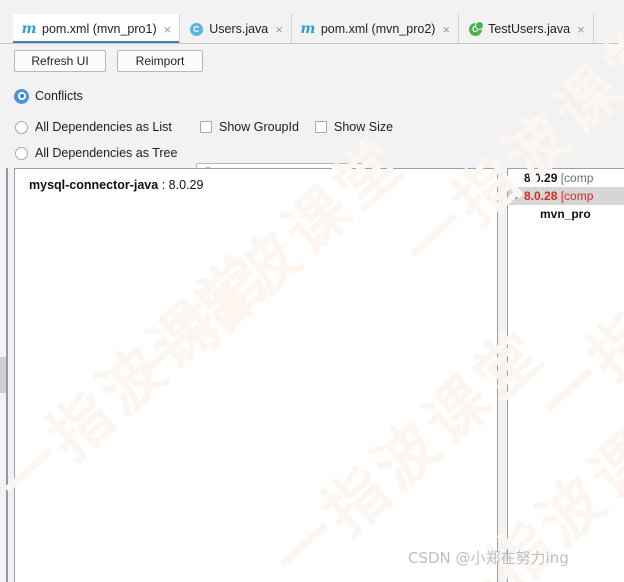 The image size is (624, 582). Describe the element at coordinates (239, 28) in the screenshot. I see `tab-label: Users.java` at that location.